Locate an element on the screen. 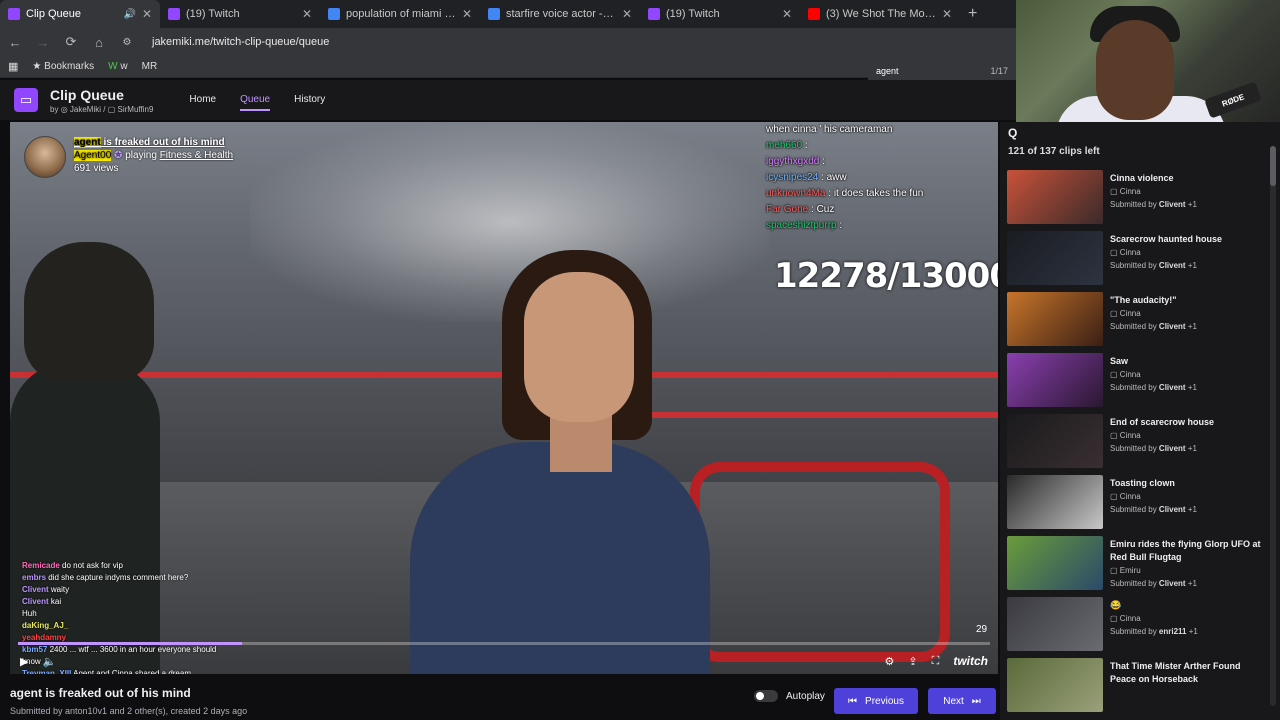 The width and height of the screenshot is (1280, 720). chat-message: iggythxgxdd : is located at coordinates (881, 162).